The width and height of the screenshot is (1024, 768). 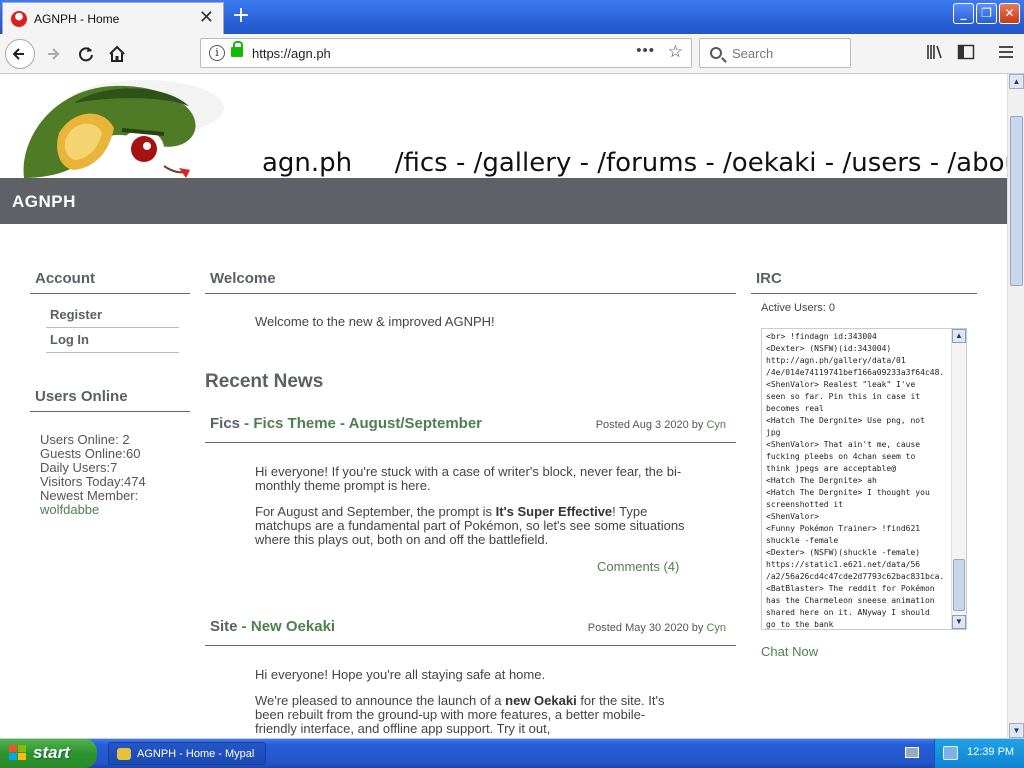 What do you see at coordinates (291, 53) in the screenshot?
I see `url-text: https://agn.ph` at bounding box center [291, 53].